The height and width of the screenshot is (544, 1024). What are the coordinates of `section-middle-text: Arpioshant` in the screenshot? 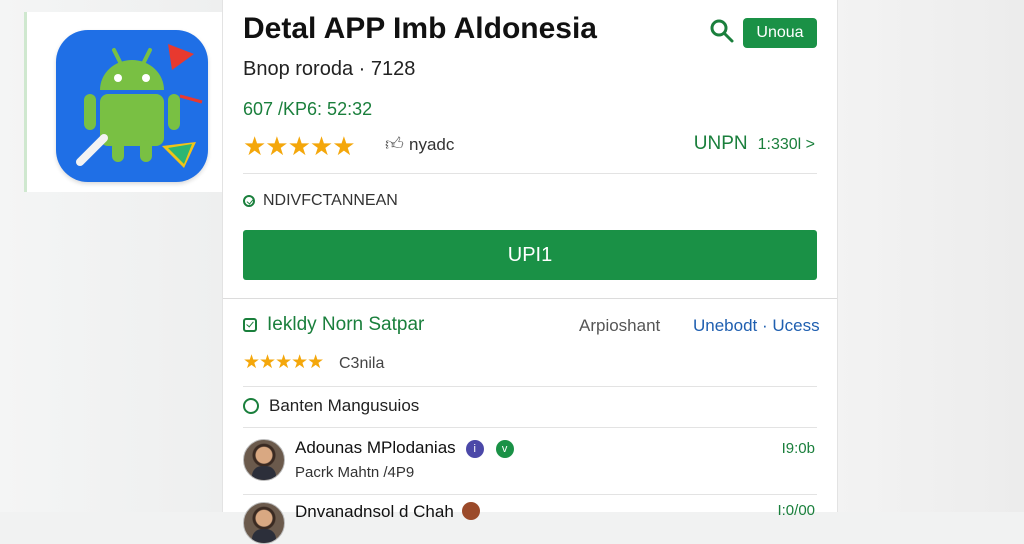 It's located at (620, 325).